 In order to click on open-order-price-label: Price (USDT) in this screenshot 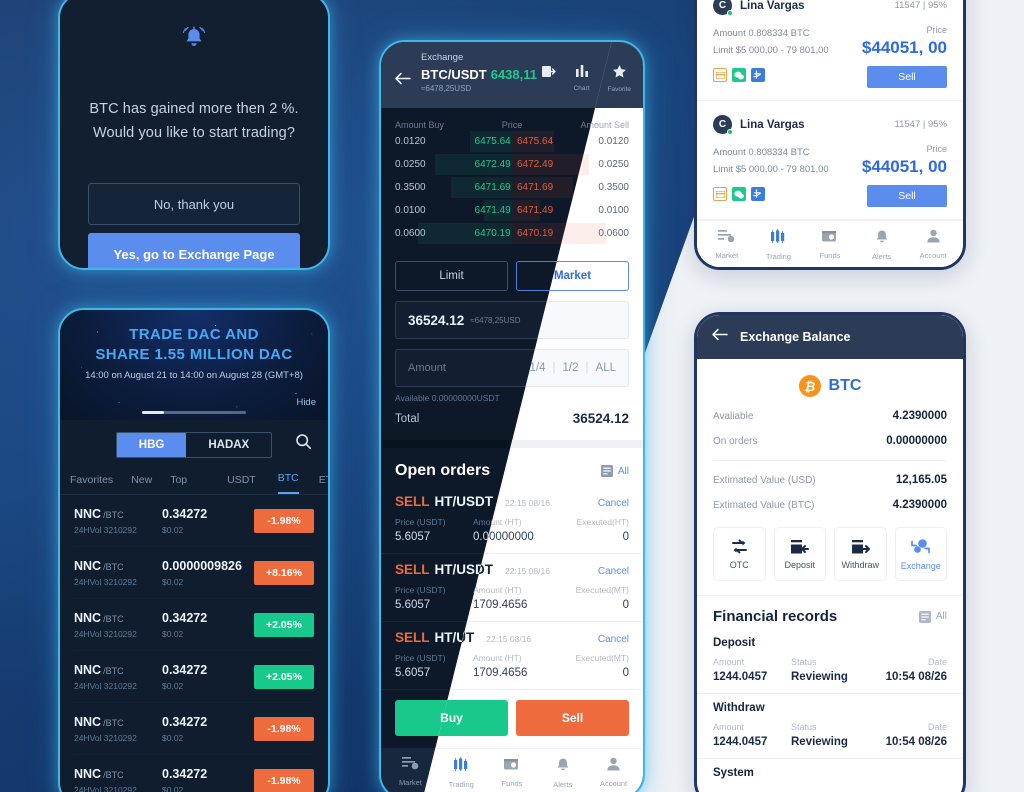, I will do `click(420, 522)`.